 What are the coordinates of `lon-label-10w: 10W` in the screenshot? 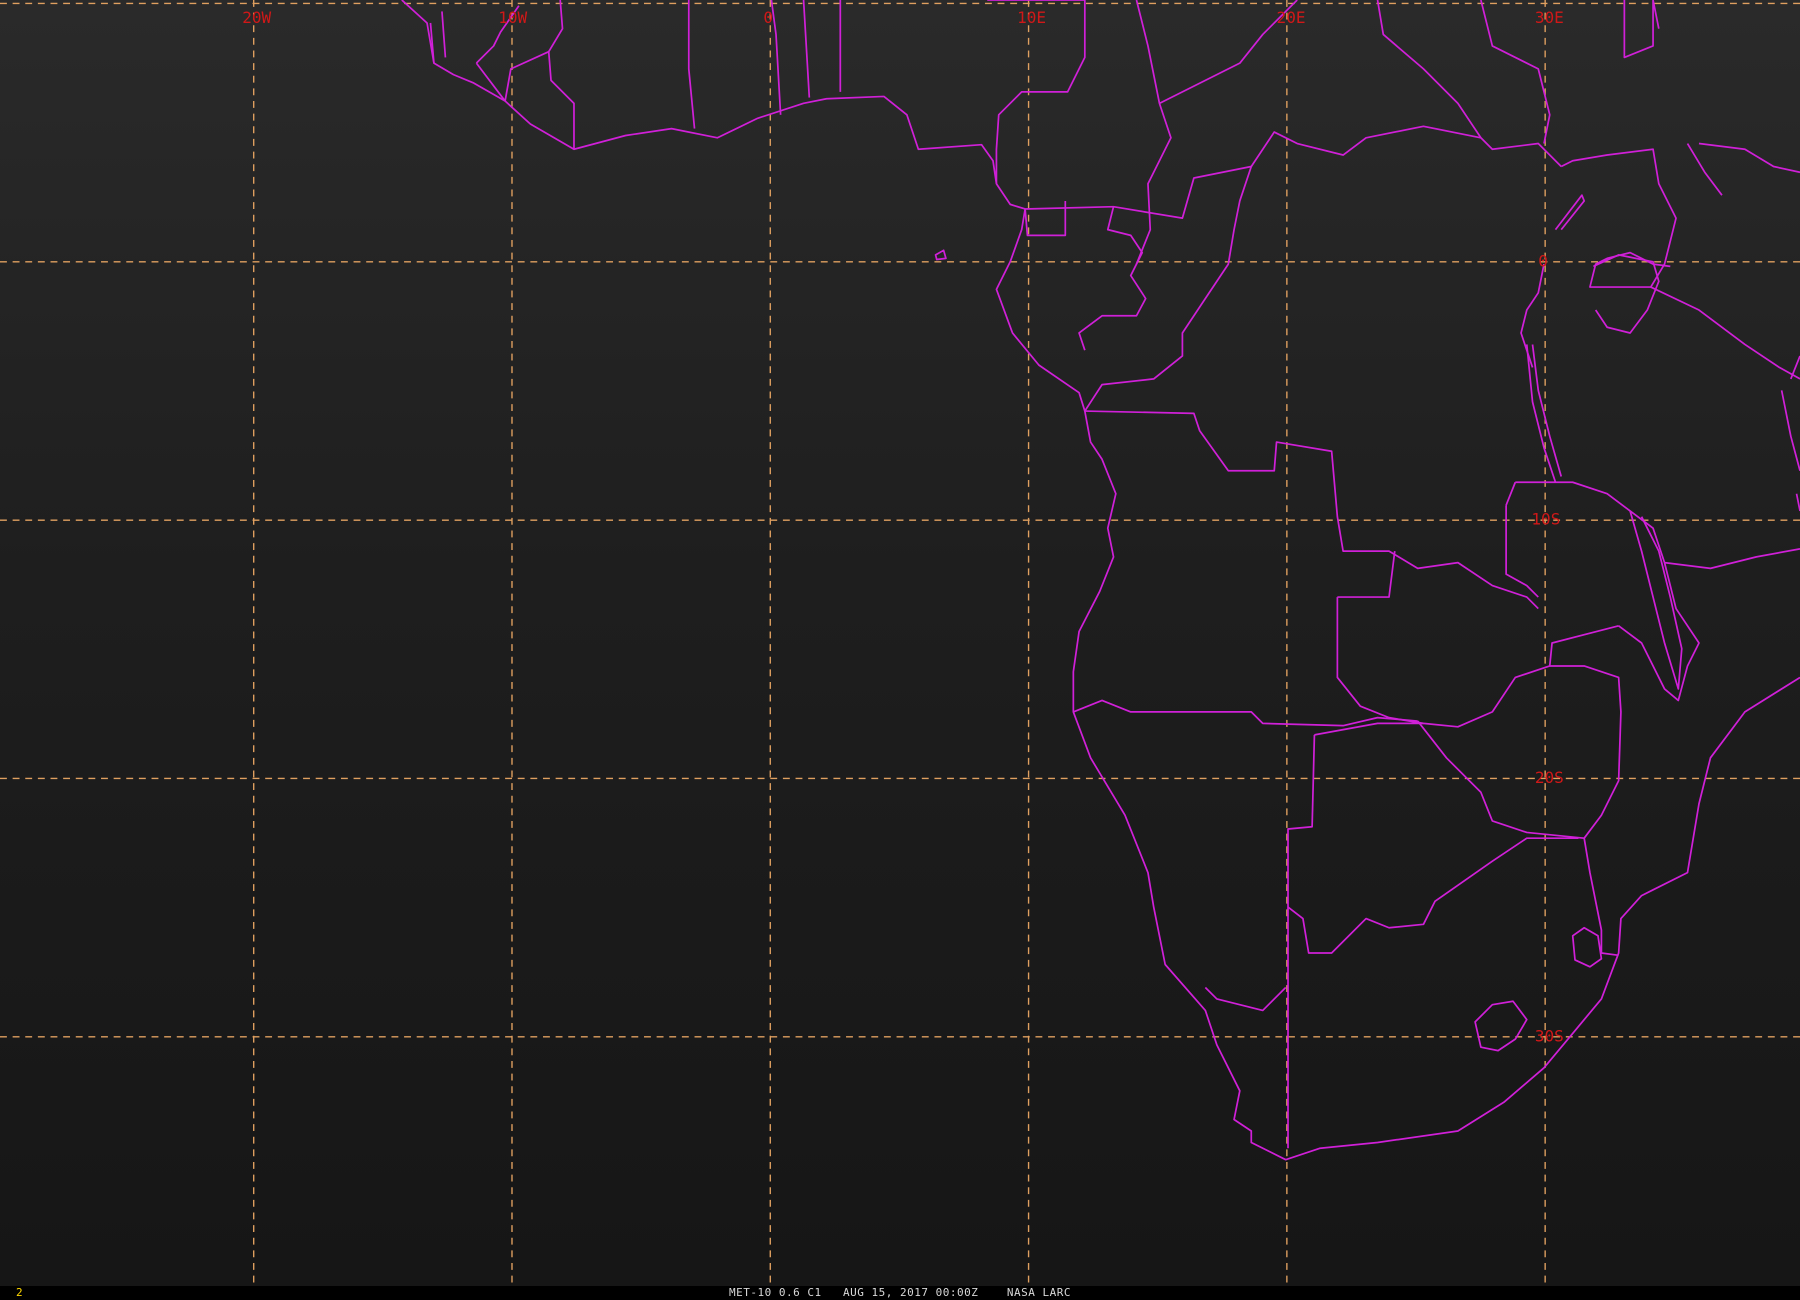 It's located at (512, 17).